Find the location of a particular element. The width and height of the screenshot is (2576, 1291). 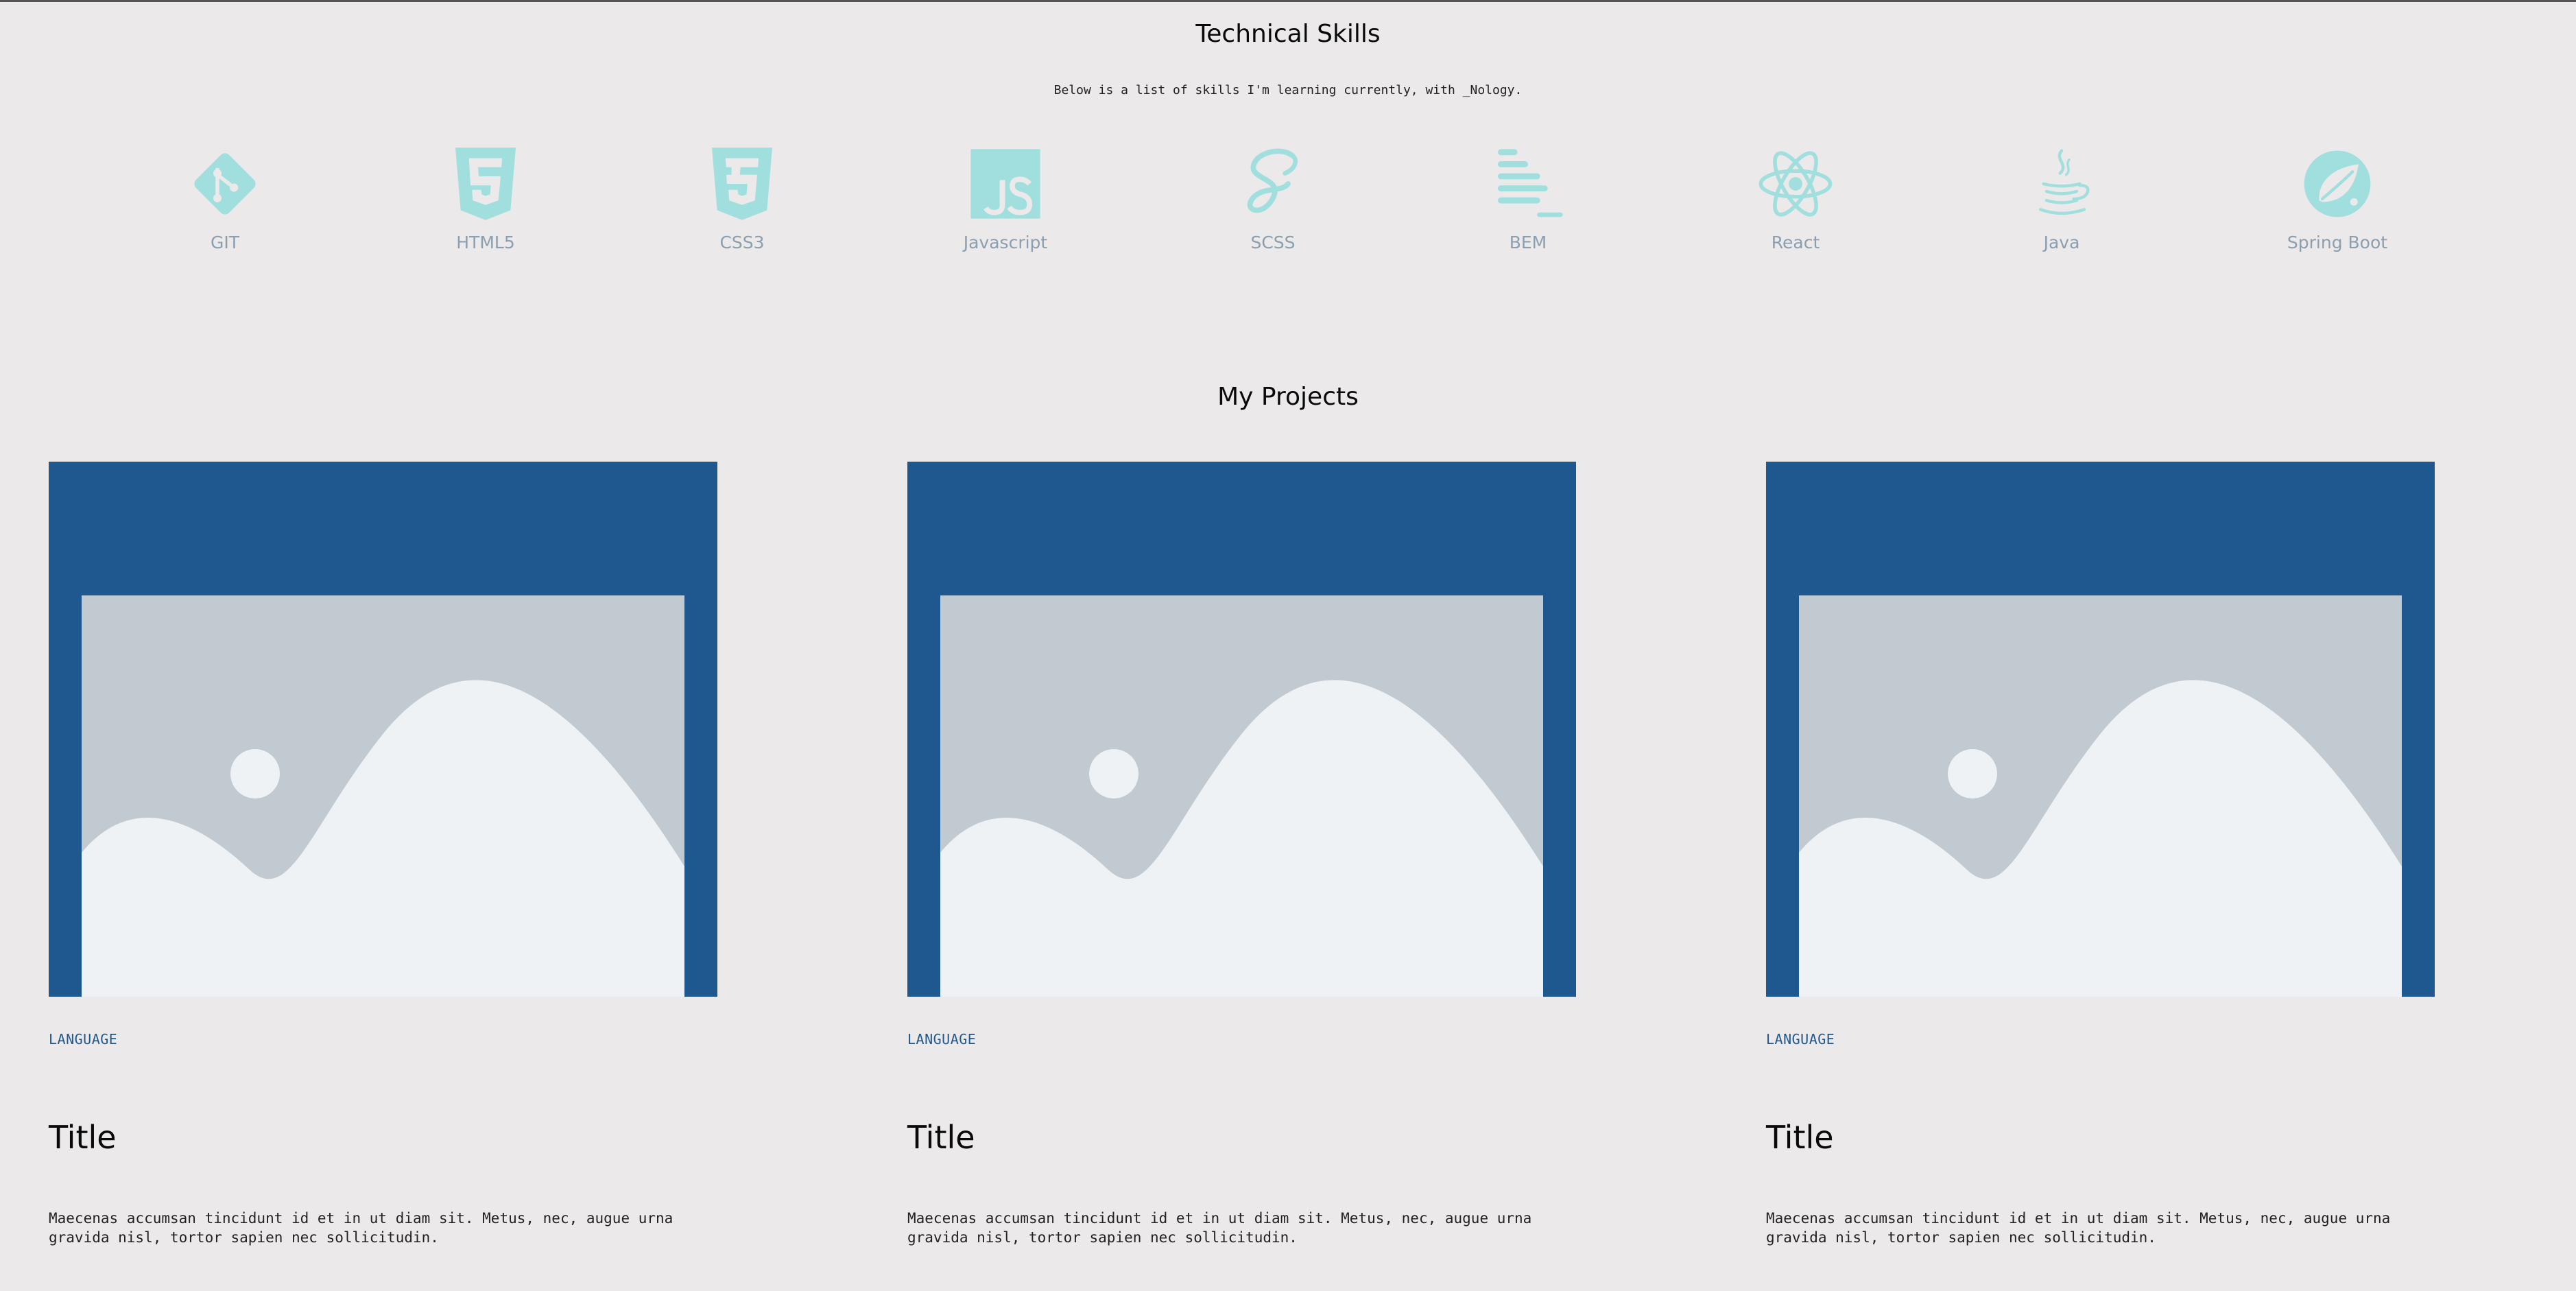

skill-label: GIT is located at coordinates (225, 243).